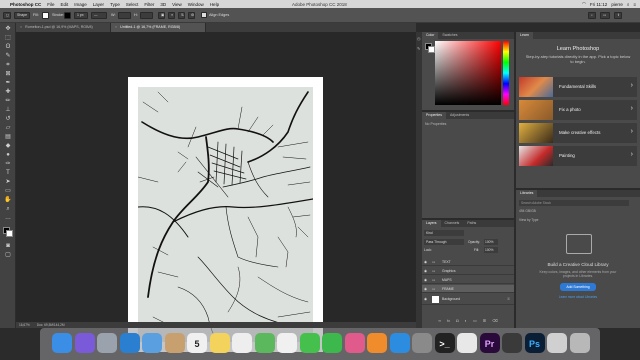 This screenshot has width=640, height=360. What do you see at coordinates (457, 322) in the screenshot?
I see `mask-icon: ◘` at bounding box center [457, 322].